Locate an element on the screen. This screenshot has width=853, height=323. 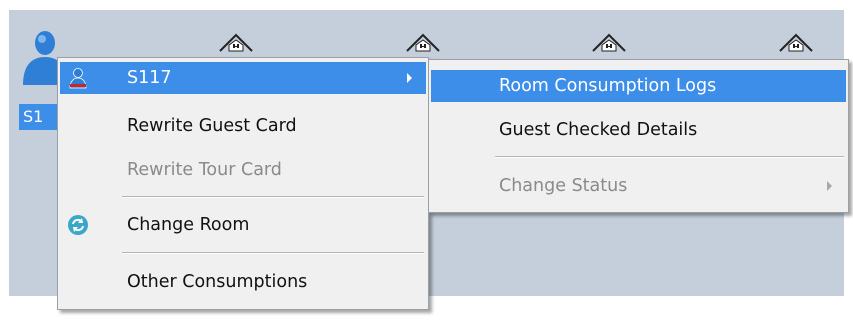
menu-item-label: Rewrite Guest Card is located at coordinates (212, 126).